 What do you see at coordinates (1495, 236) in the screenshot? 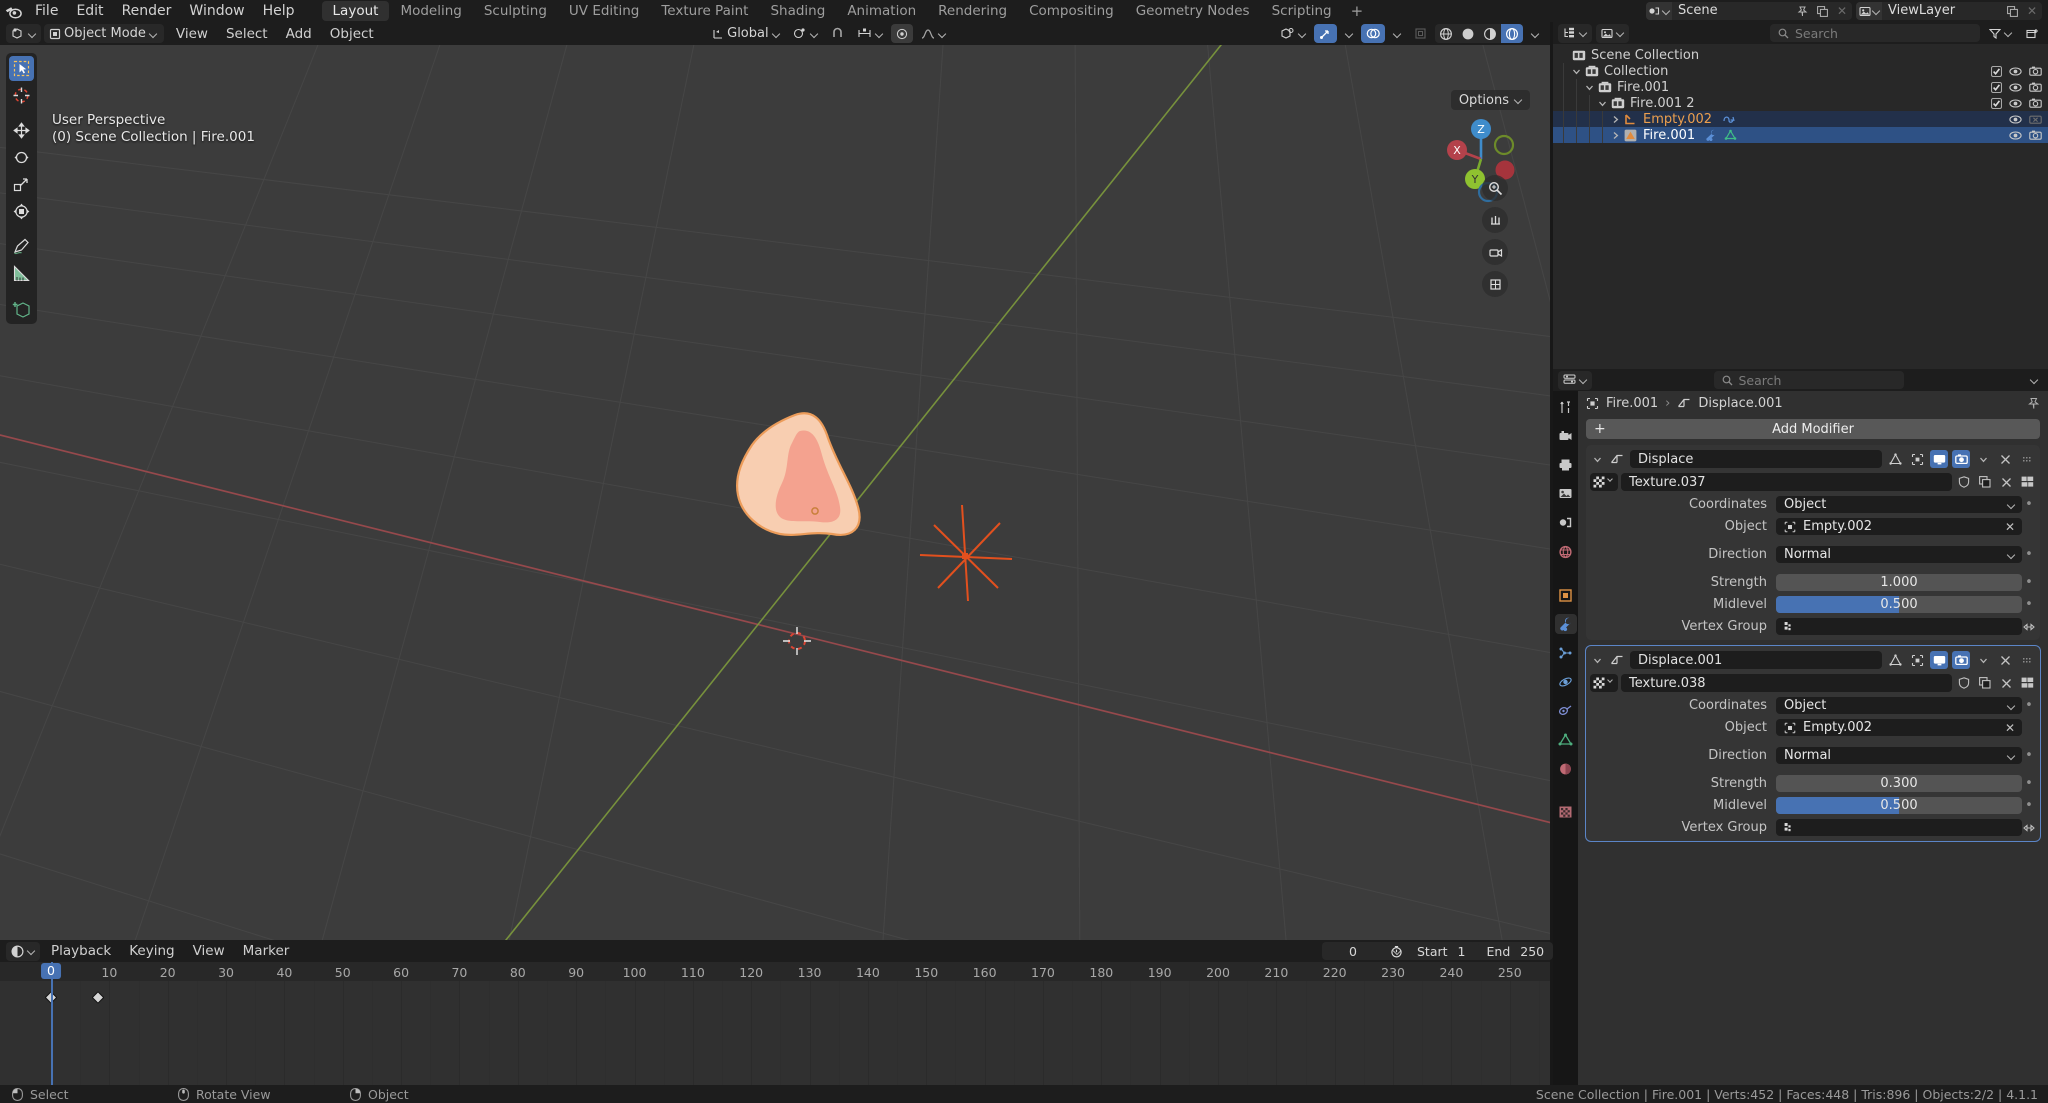
I see `viewport-nav-buttons` at bounding box center [1495, 236].